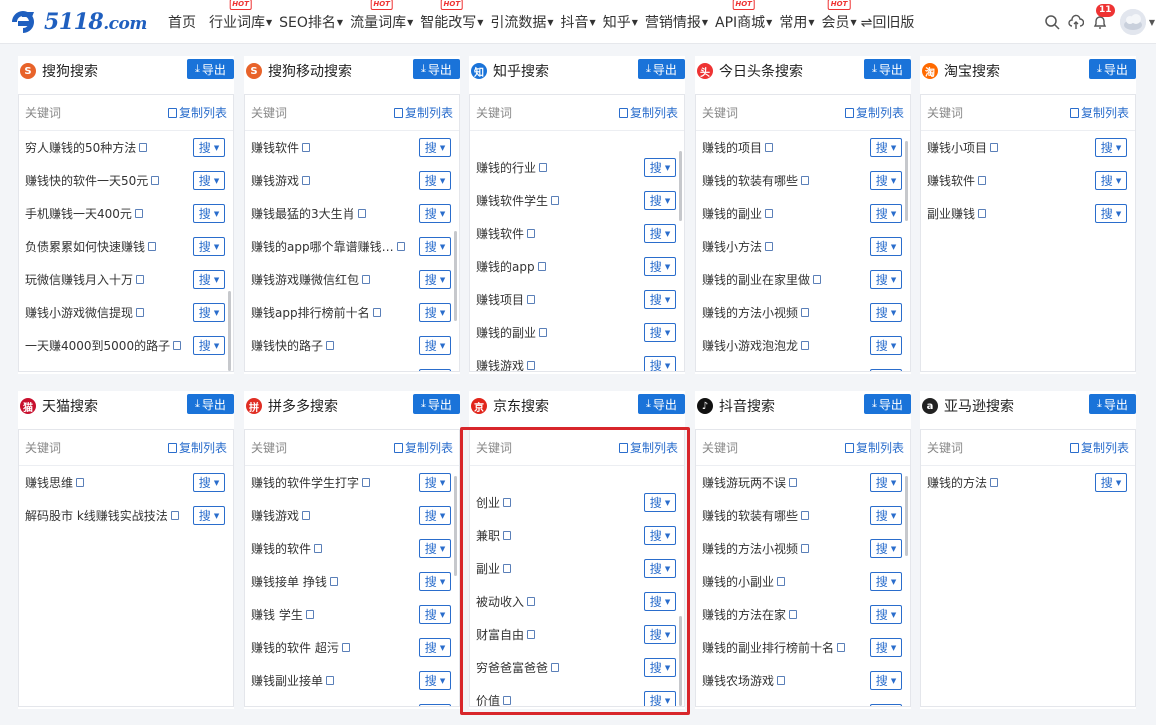 This screenshot has width=1156, height=725. Describe the element at coordinates (888, 22) in the screenshot. I see `nav-item-12: ⇌回旧版` at that location.